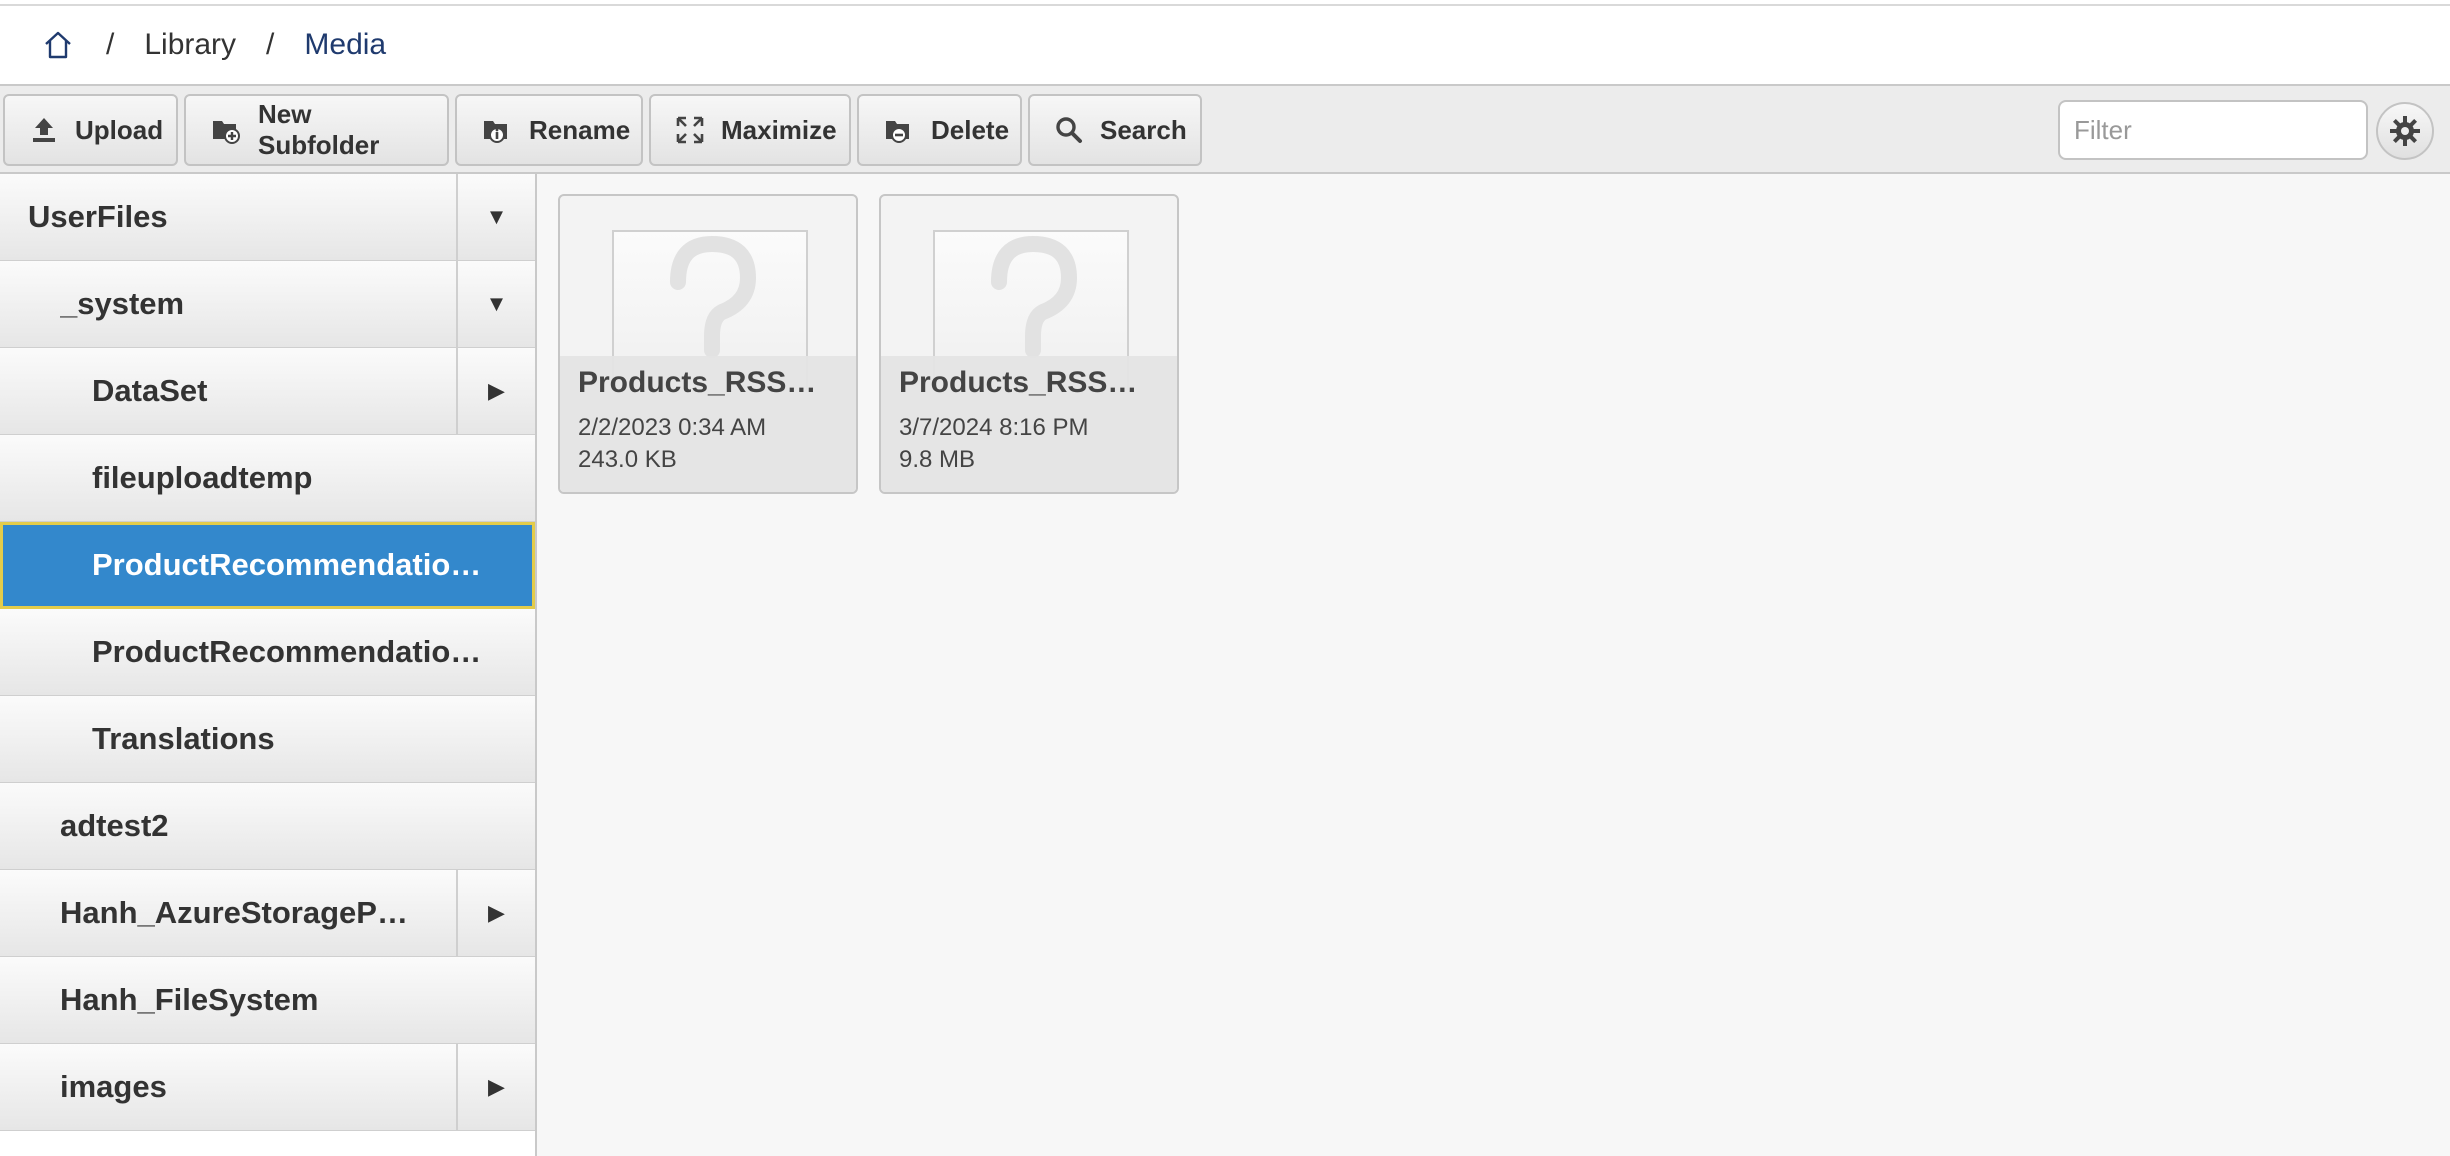  I want to click on delete-folder-icon, so click(897, 132).